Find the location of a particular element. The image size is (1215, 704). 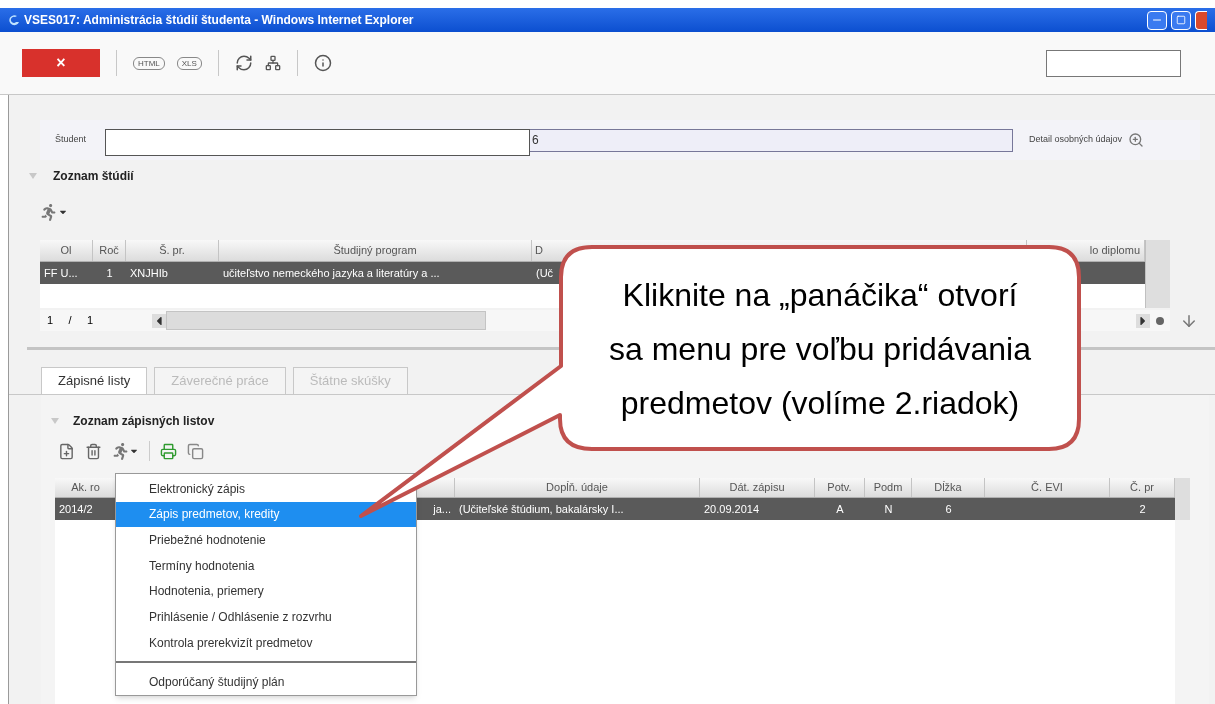

menu-item: Hodnotenia, priemery is located at coordinates (266, 591).